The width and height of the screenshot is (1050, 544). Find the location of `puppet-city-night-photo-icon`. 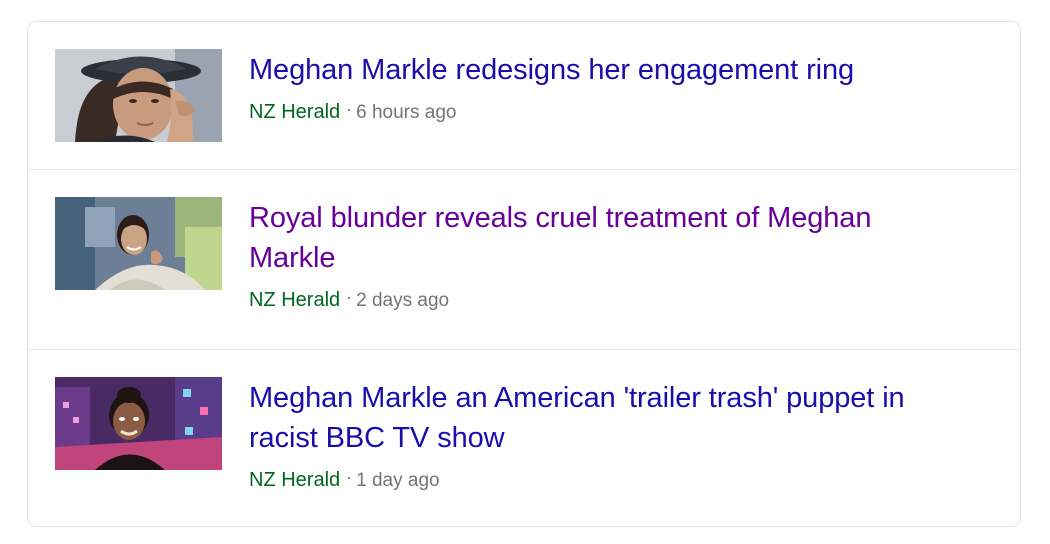

puppet-city-night-photo-icon is located at coordinates (138, 423).